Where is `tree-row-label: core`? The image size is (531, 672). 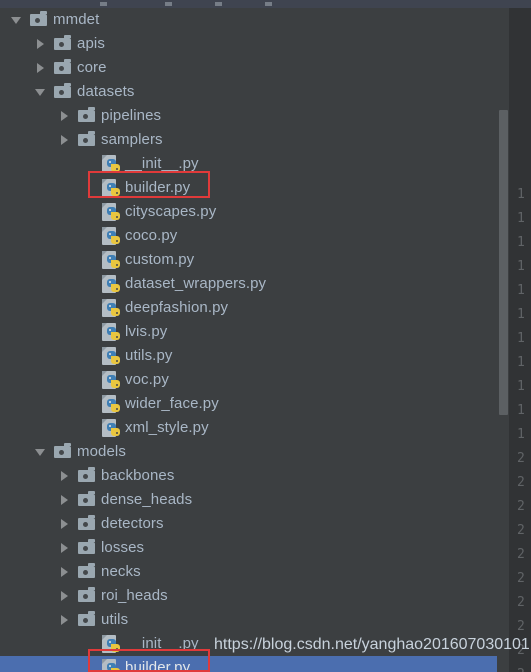 tree-row-label: core is located at coordinates (92, 67).